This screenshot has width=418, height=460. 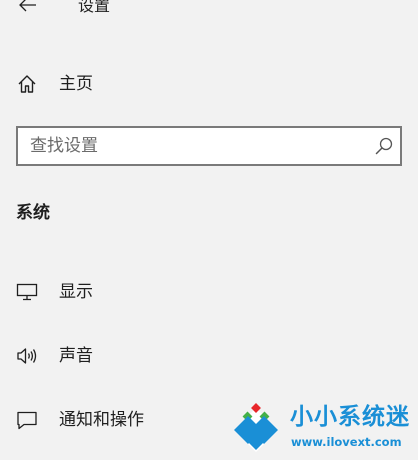 I want to click on watermark-title: 小小系统迷, so click(x=350, y=417).